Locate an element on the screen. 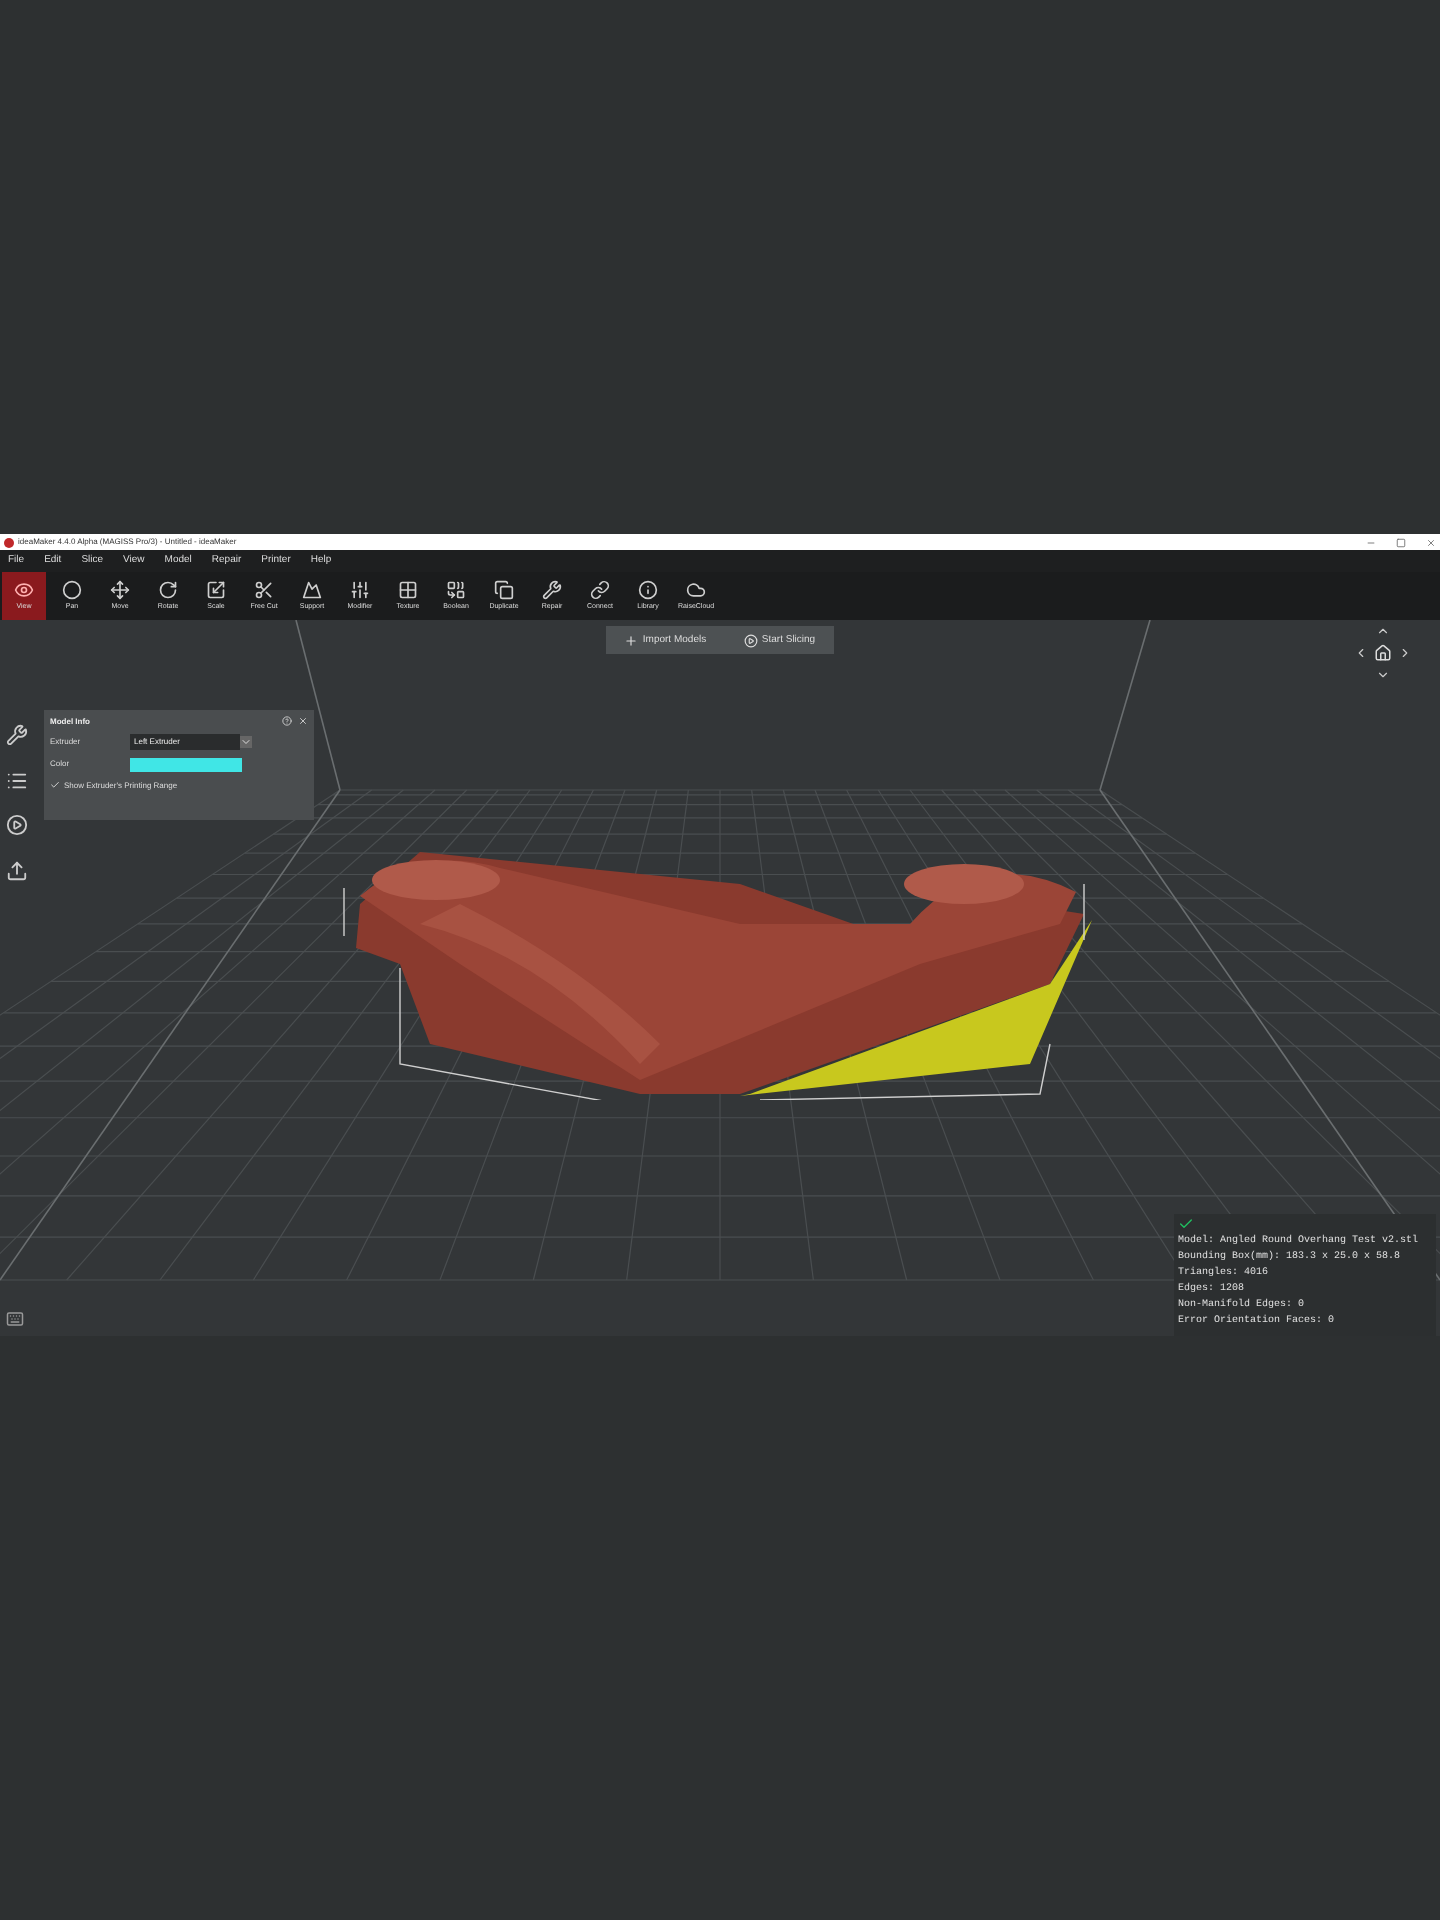 This screenshot has height=1920, width=1440. maximize-icon is located at coordinates (1401, 542).